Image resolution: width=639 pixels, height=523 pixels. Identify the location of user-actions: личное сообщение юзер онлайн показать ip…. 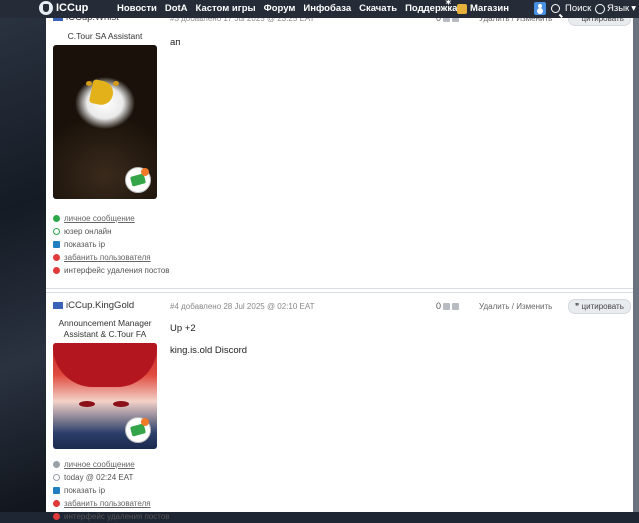
(111, 244).